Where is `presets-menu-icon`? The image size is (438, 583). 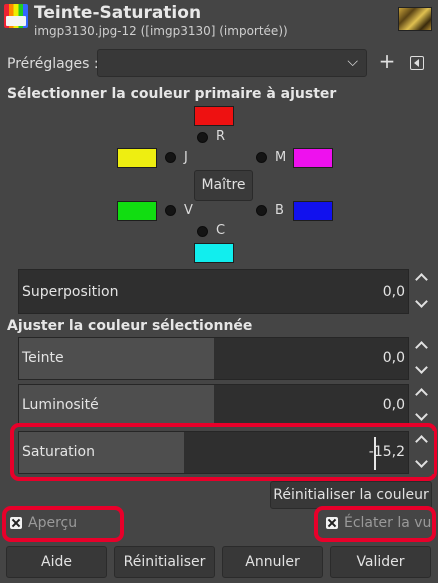
presets-menu-icon is located at coordinates (417, 63).